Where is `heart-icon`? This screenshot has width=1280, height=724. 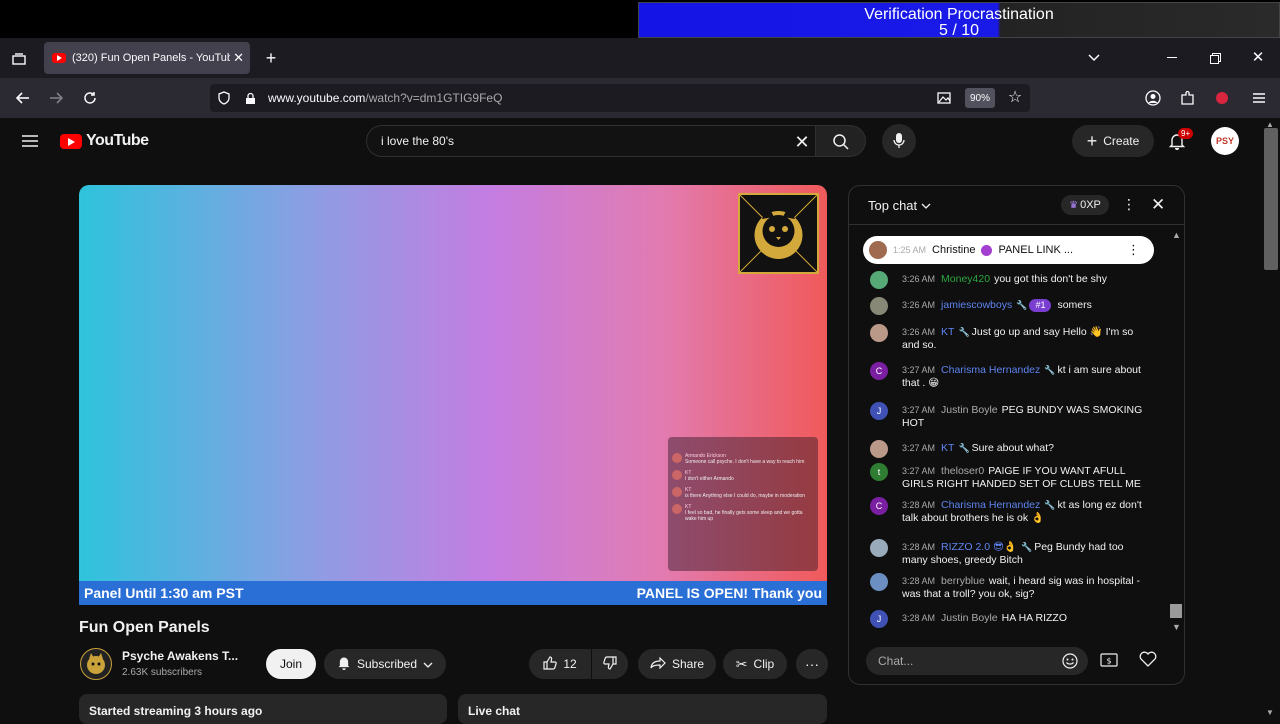
heart-icon is located at coordinates (1148, 661).